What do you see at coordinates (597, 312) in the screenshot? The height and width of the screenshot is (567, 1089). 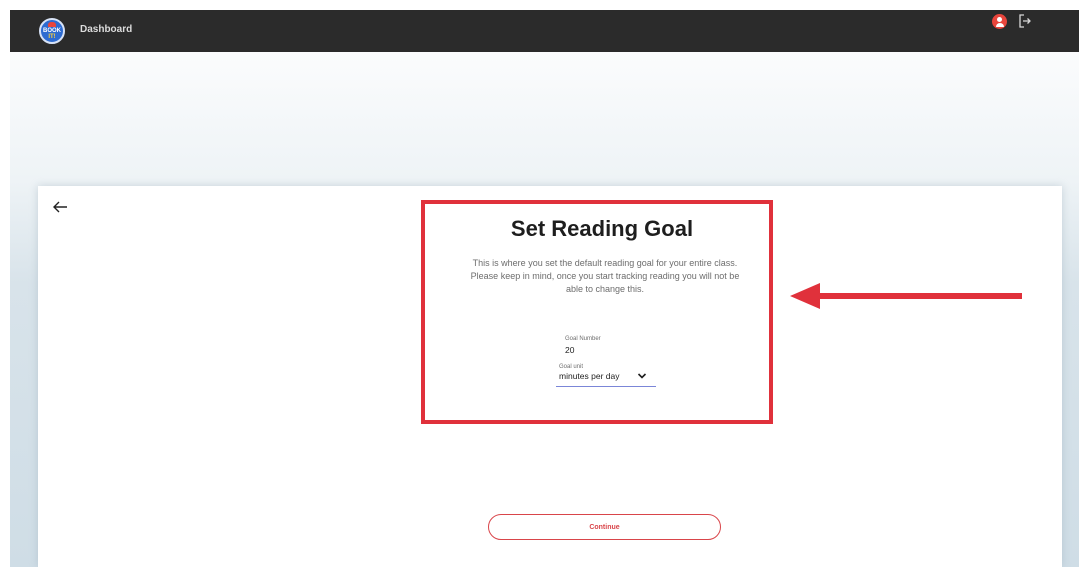 I see `highlight-box` at bounding box center [597, 312].